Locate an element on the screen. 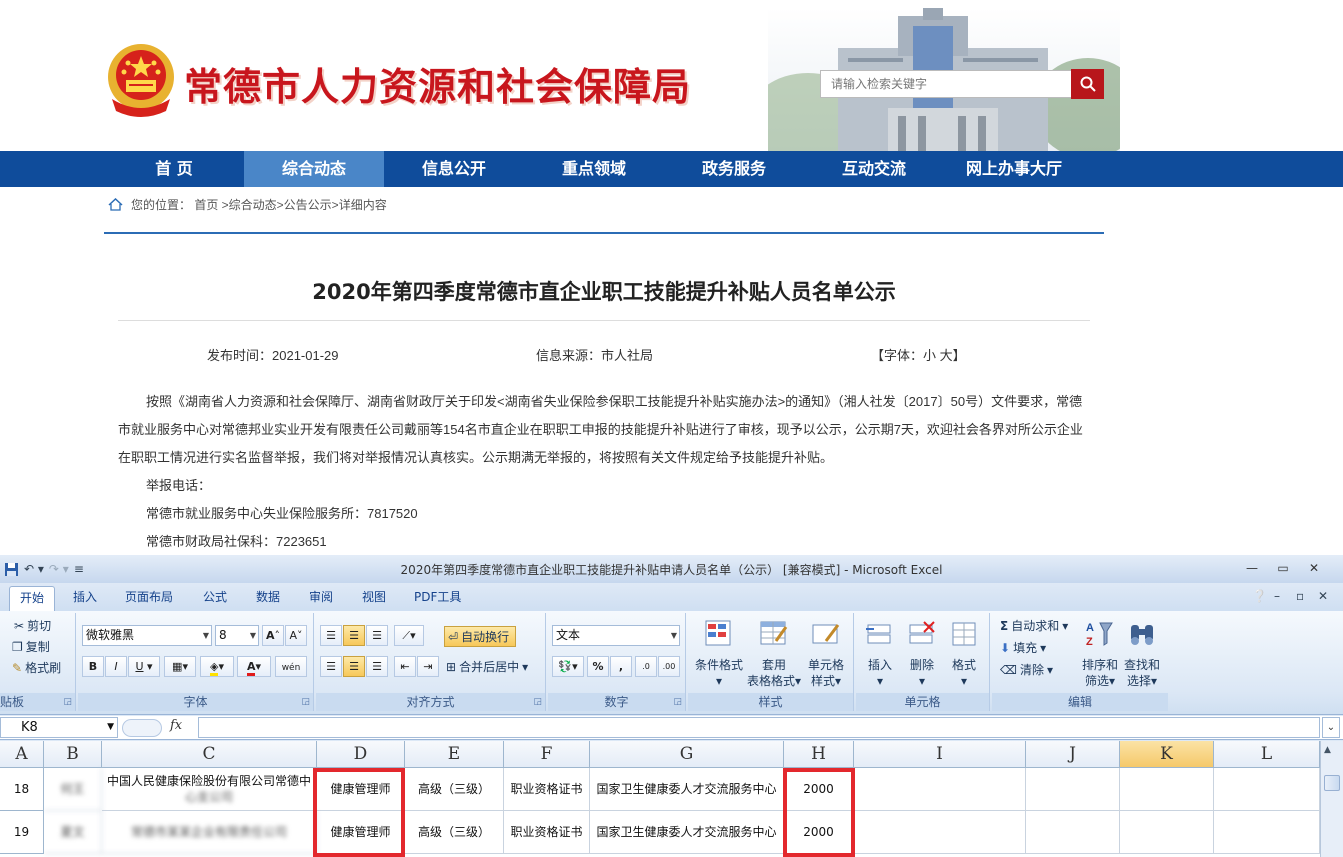  increase-decimal-button: .0 is located at coordinates (646, 666).